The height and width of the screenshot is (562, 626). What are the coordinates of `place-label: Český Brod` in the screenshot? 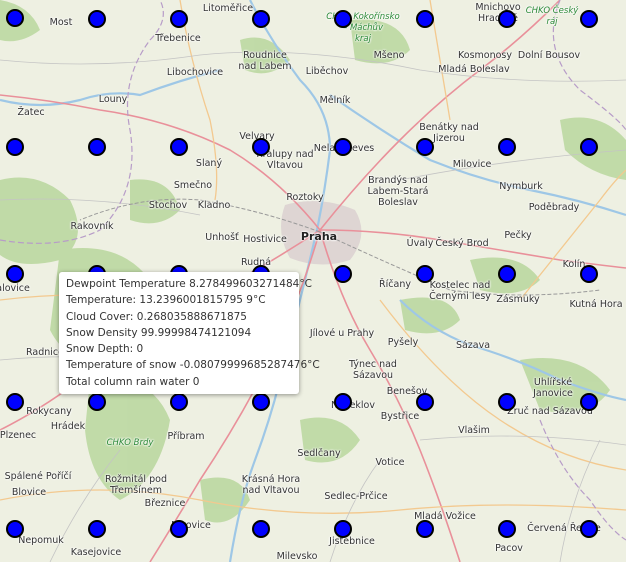 It's located at (462, 243).